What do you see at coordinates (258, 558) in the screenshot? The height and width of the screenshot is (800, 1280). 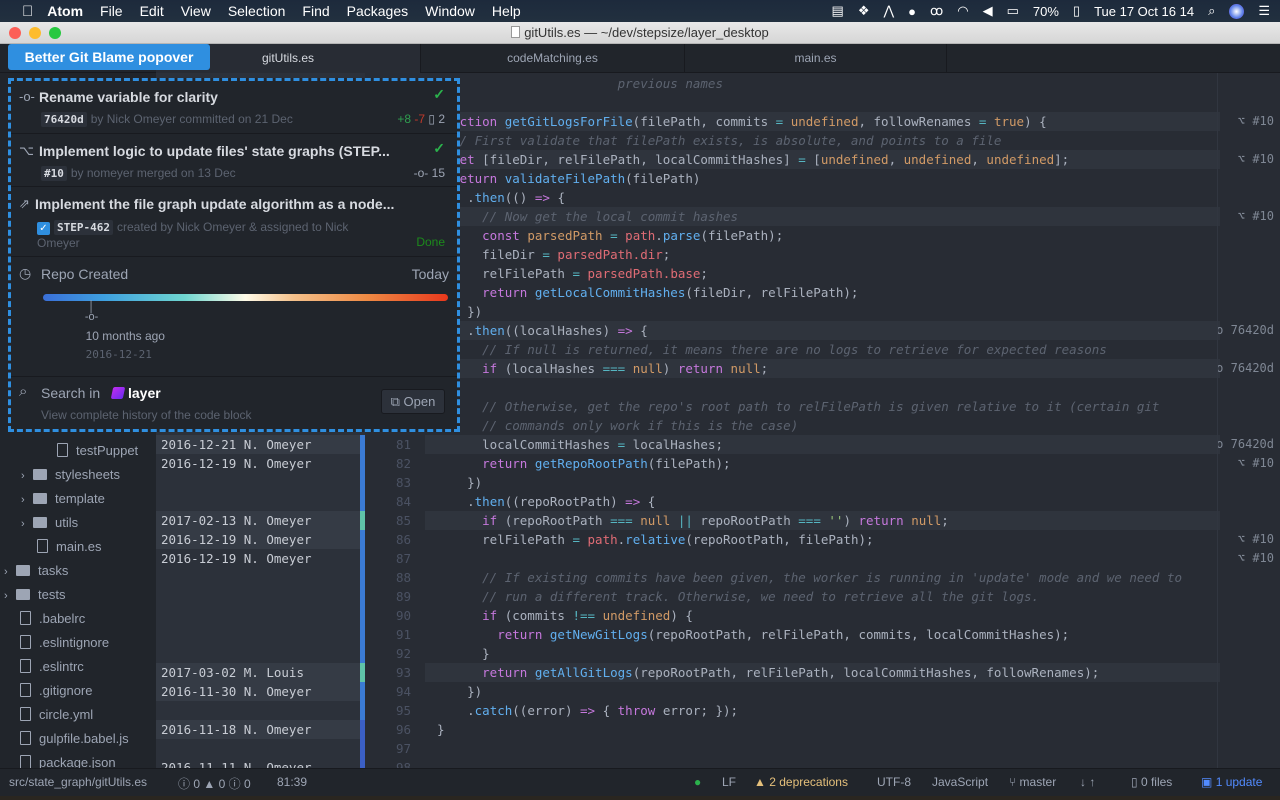 I see `blame-entry: 2016-12-19 N. Omeyer` at bounding box center [258, 558].